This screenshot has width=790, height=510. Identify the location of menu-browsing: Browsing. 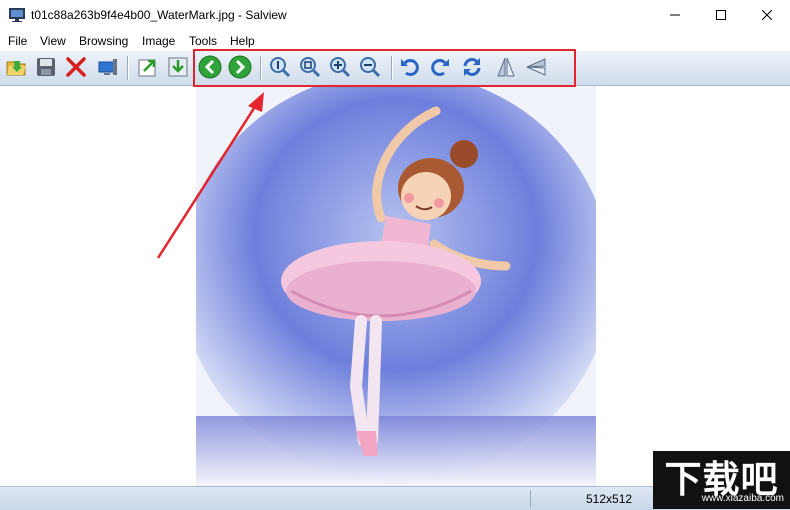
(103, 41).